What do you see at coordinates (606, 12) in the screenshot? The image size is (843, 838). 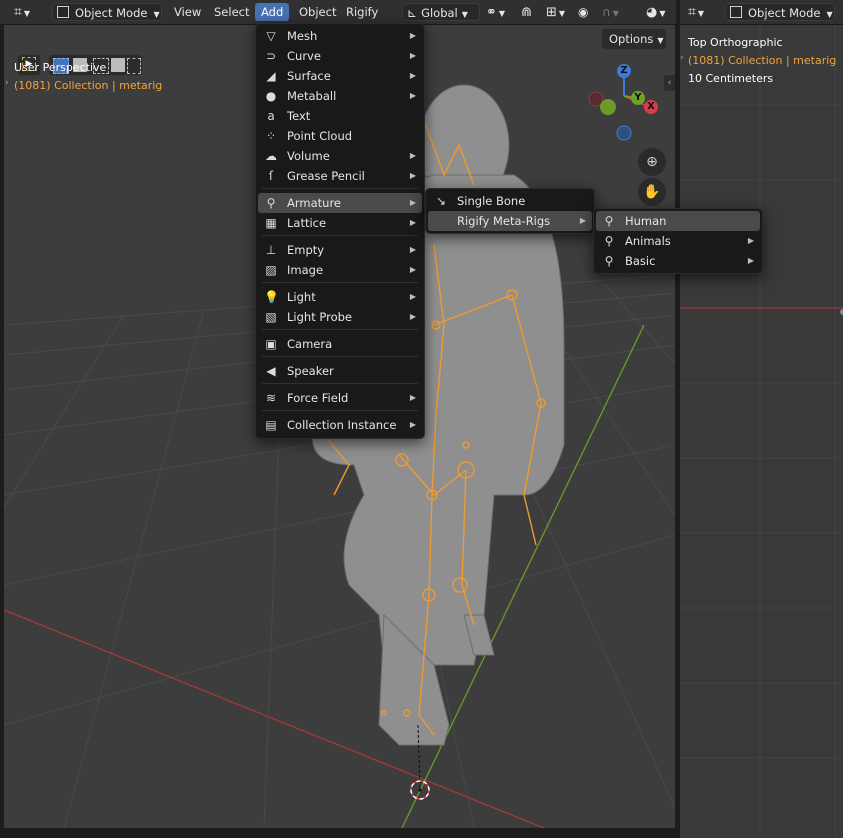 I see `falloff-icon: ∩` at bounding box center [606, 12].